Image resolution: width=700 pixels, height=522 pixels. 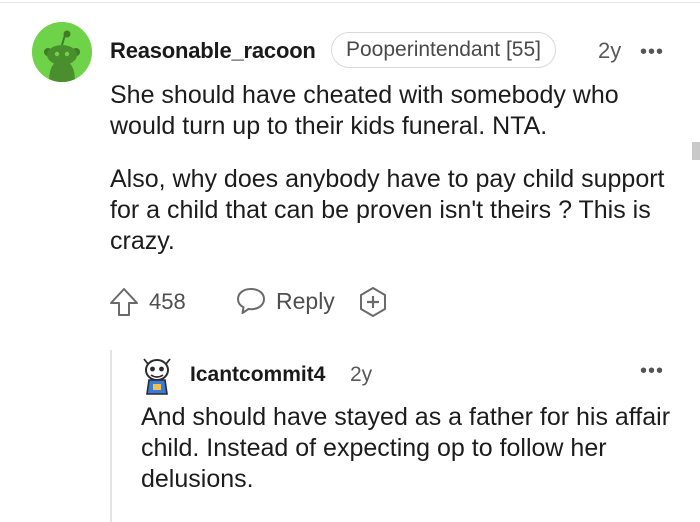 I want to click on thread-line, so click(x=111, y=436).